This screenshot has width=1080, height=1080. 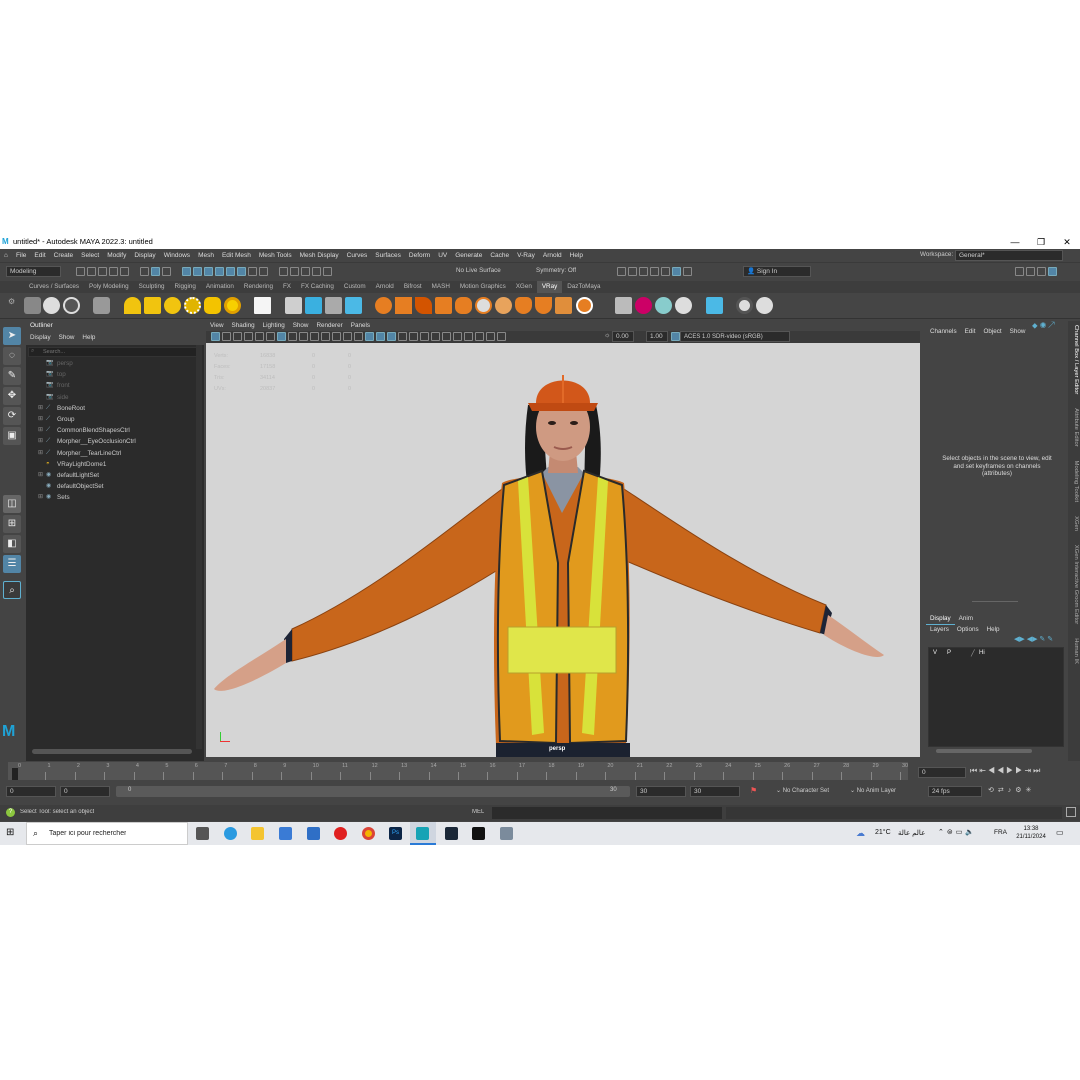 What do you see at coordinates (1062, 833) in the screenshot?
I see `notification-icon: ▭` at bounding box center [1062, 833].